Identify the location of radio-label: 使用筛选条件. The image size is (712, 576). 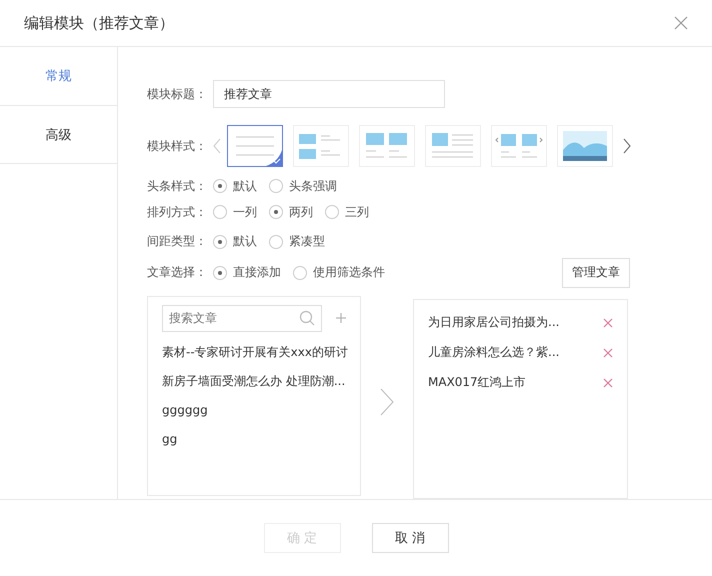
(349, 273).